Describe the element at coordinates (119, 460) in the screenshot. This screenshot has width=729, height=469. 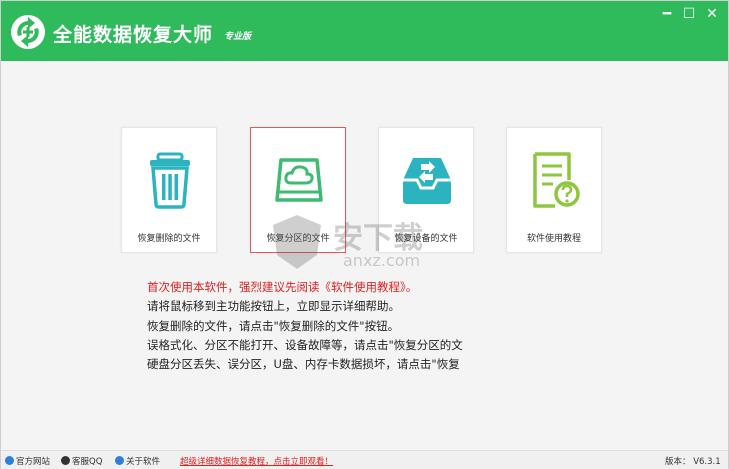
I see `info-icon` at that location.